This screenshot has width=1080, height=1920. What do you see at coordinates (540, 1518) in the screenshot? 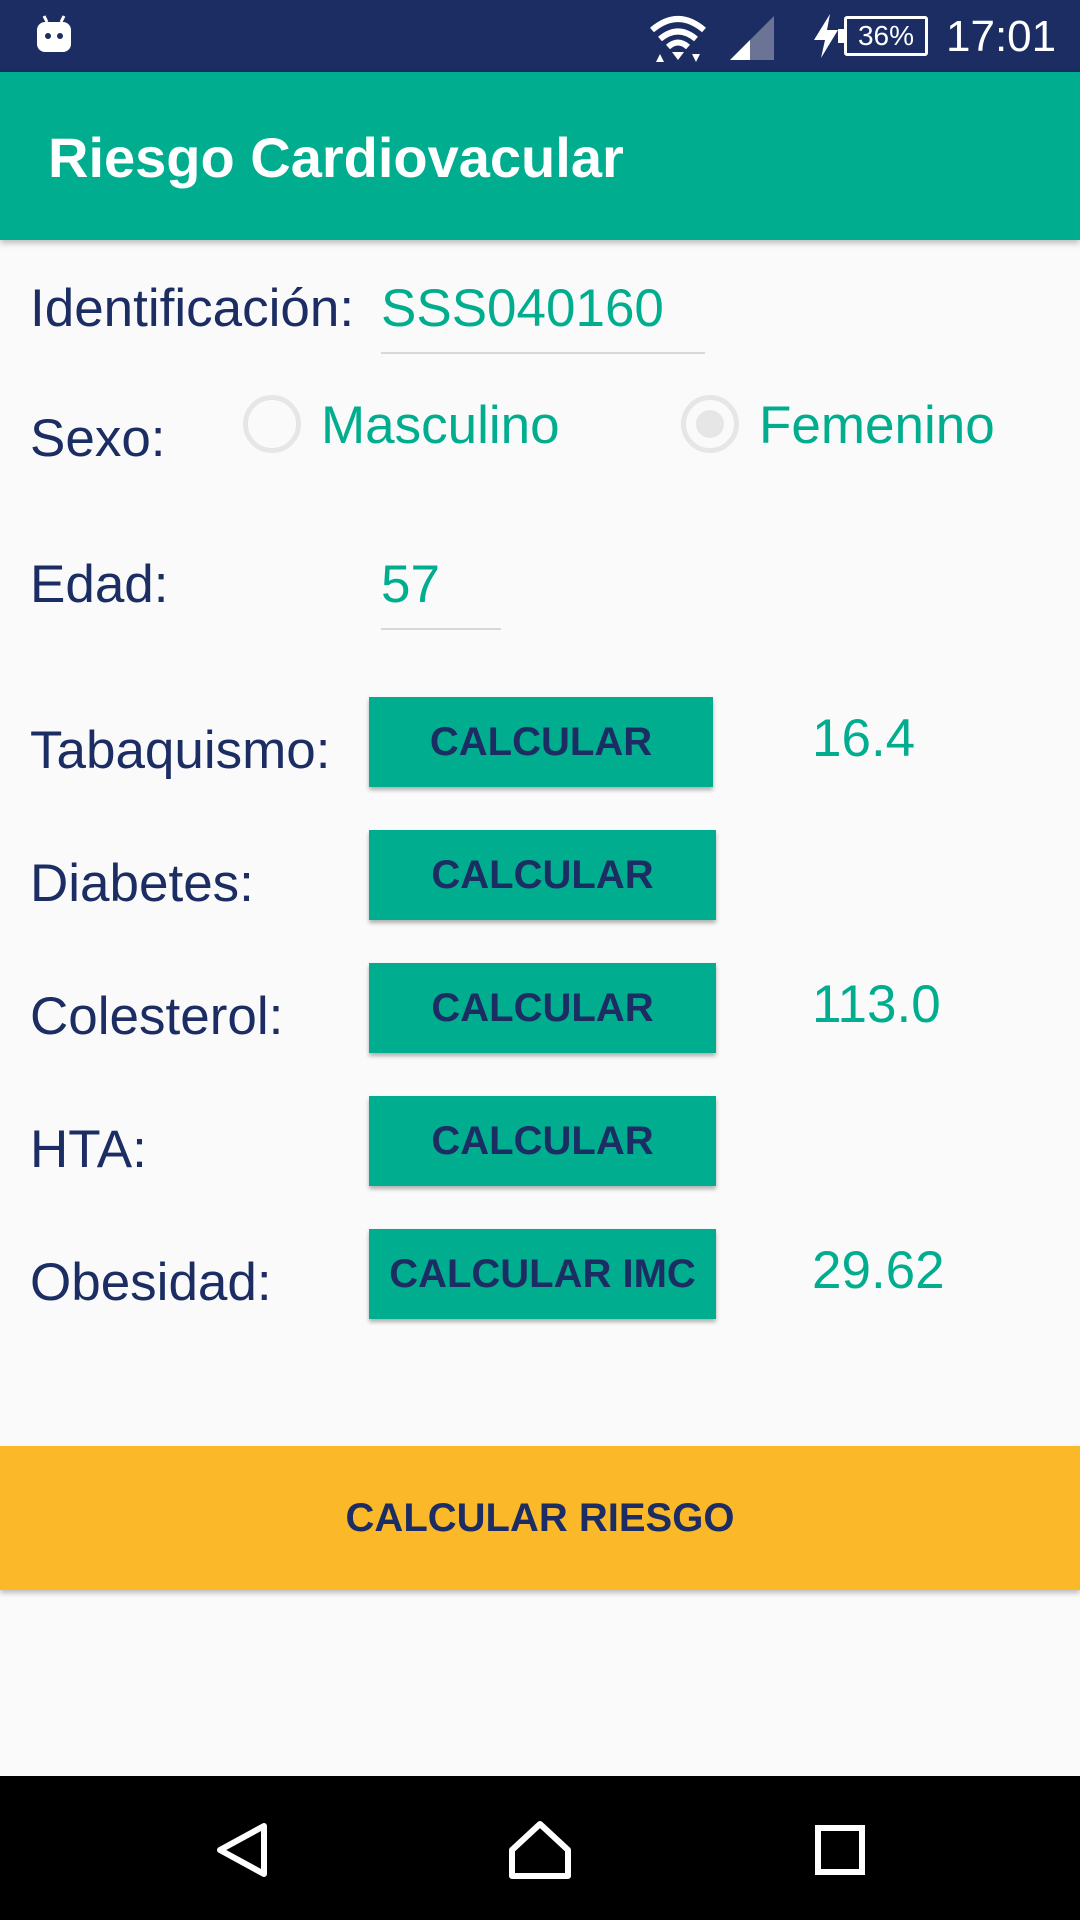
I see `calcular-riesgo-button: CALCULAR RIESGO` at bounding box center [540, 1518].